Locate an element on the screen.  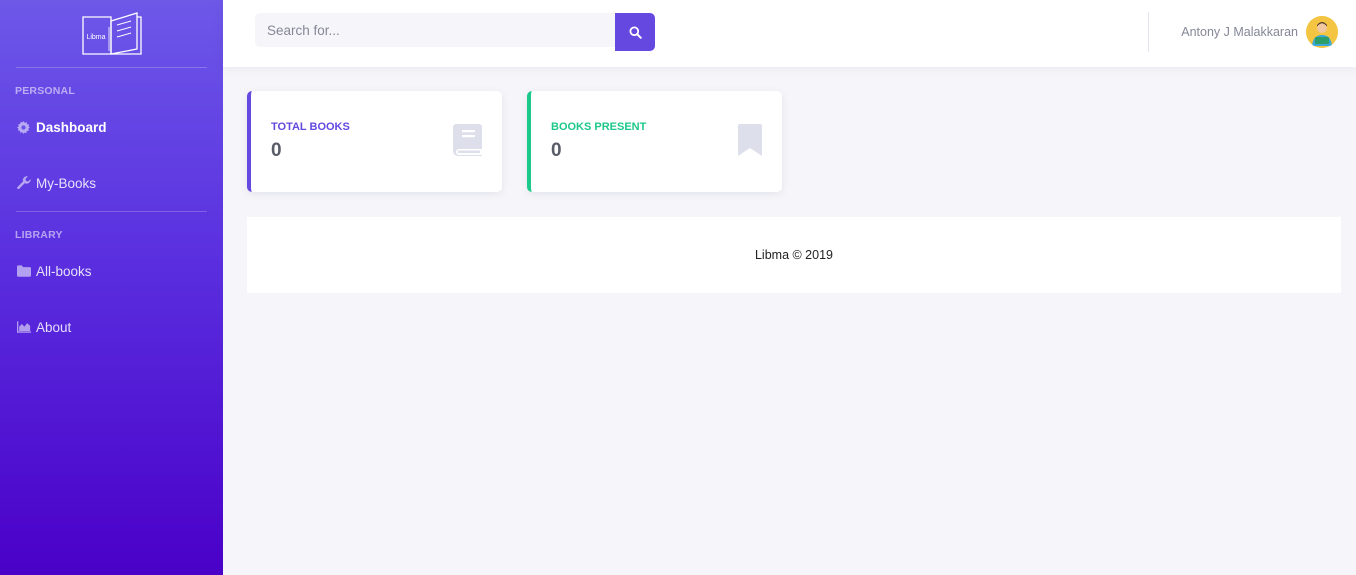
user-menu: Antony J Malakkaran is located at coordinates (1259, 32).